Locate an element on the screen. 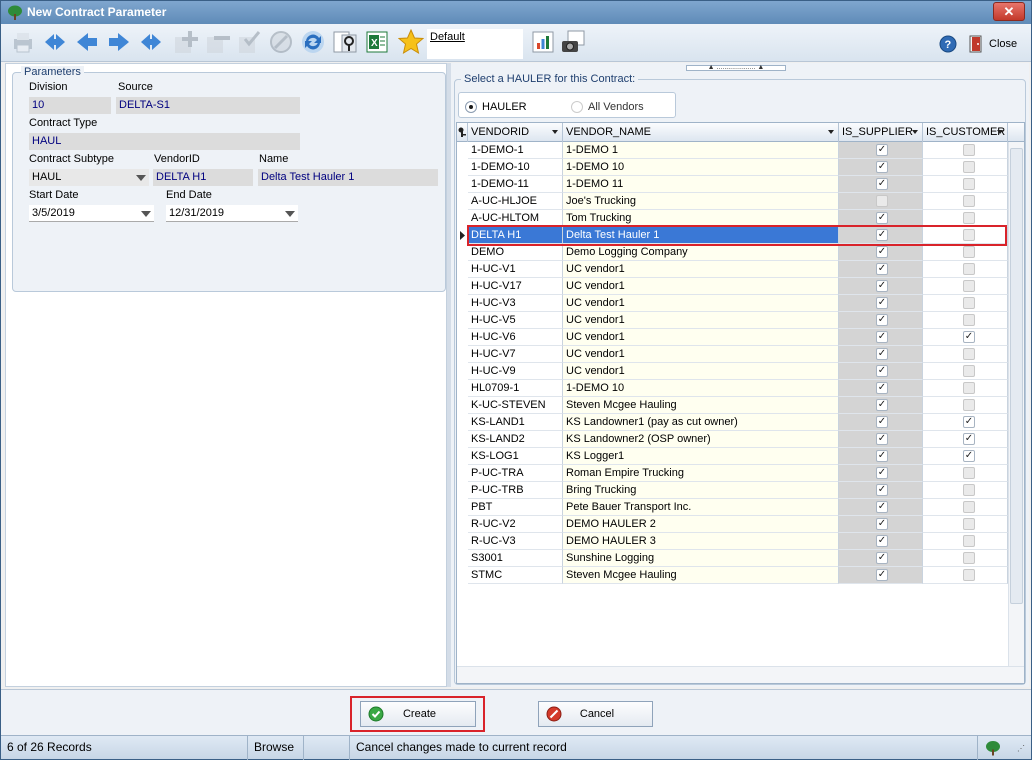  delete-record-icon is located at coordinates (217, 42).